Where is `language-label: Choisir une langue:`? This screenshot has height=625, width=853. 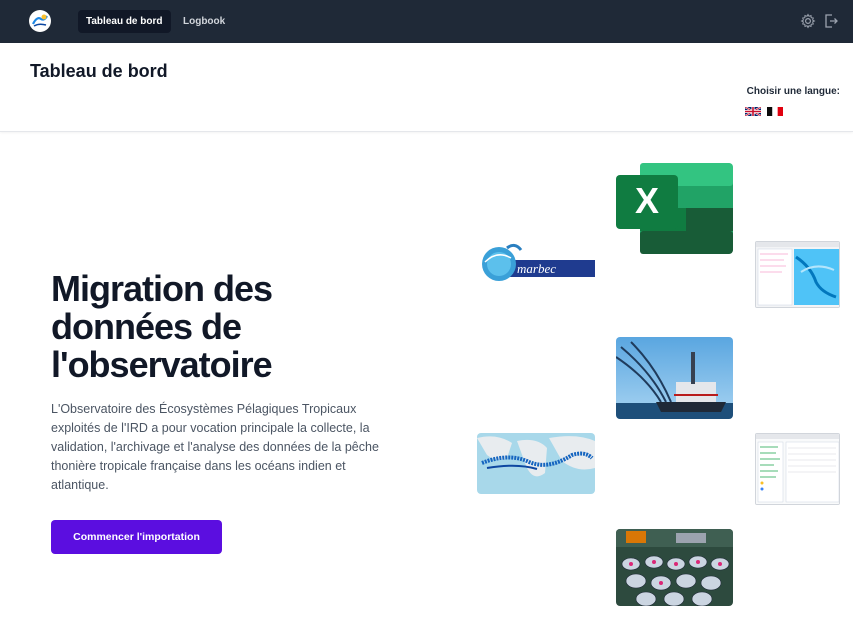 language-label: Choisir une langue: is located at coordinates (793, 91).